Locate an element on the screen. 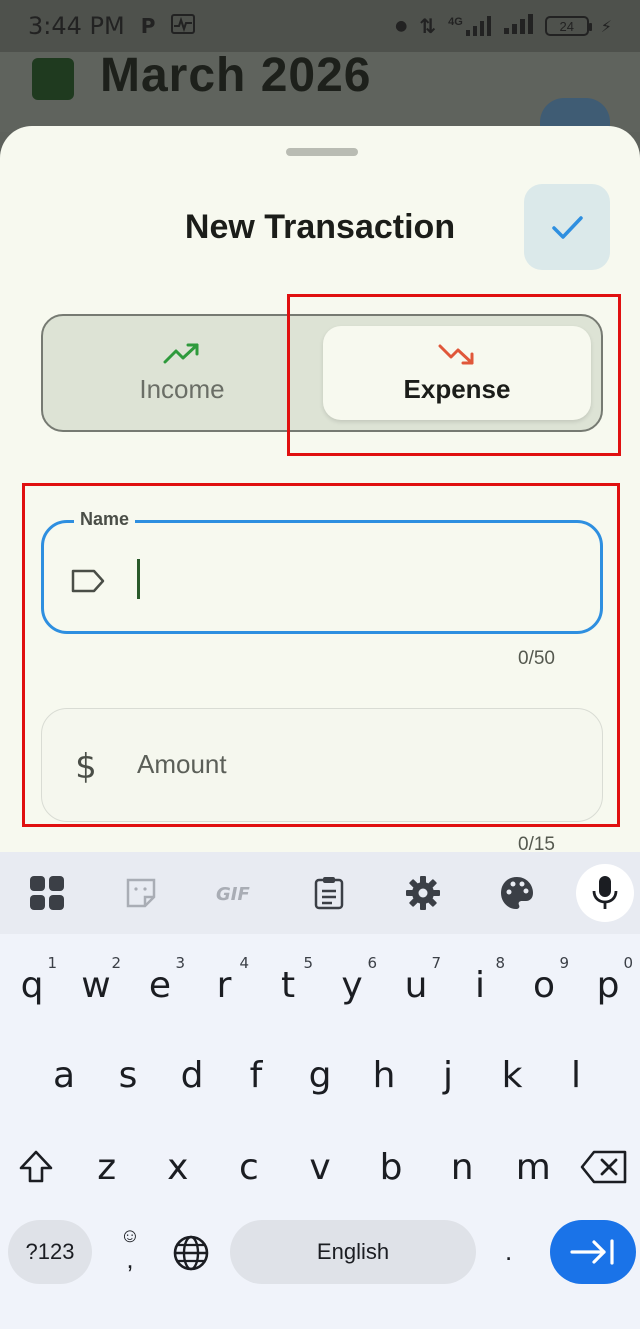 The image size is (640, 1329). key-z: z is located at coordinates (107, 1167).